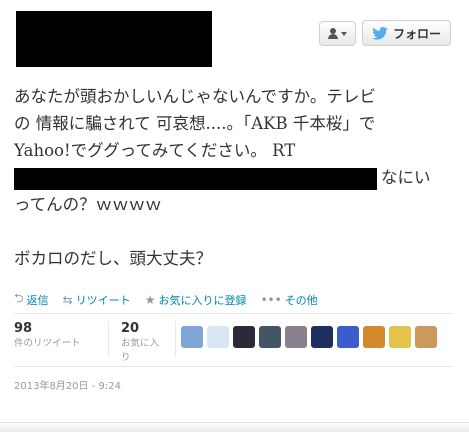 The height and width of the screenshot is (432, 469). I want to click on tweet-line-redacted: なにい, so click(234, 177).